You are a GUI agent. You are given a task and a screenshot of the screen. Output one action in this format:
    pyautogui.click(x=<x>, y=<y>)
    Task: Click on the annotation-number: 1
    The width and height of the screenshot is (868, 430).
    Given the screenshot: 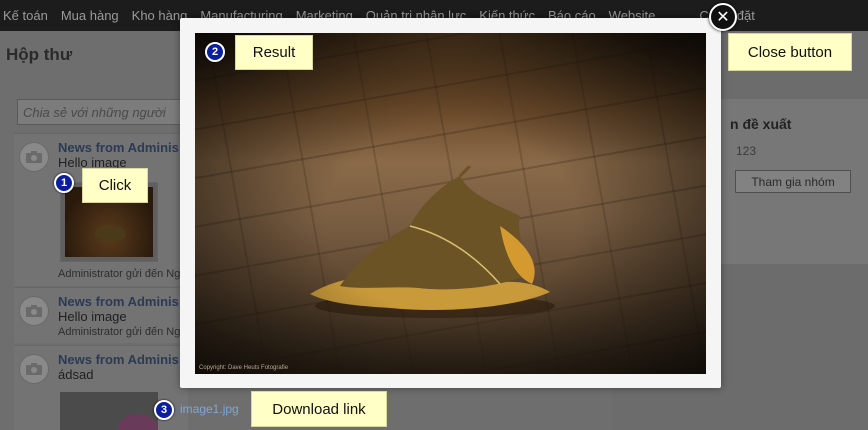 What is the action you would take?
    pyautogui.click(x=64, y=183)
    